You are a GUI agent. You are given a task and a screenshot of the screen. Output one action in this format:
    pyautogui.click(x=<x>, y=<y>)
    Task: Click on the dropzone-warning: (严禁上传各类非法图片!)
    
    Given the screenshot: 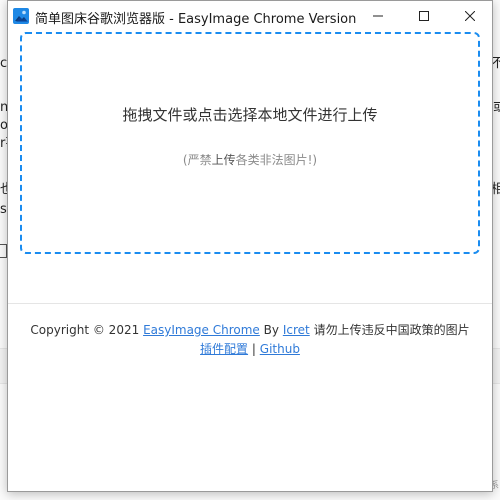 What is the action you would take?
    pyautogui.click(x=250, y=159)
    